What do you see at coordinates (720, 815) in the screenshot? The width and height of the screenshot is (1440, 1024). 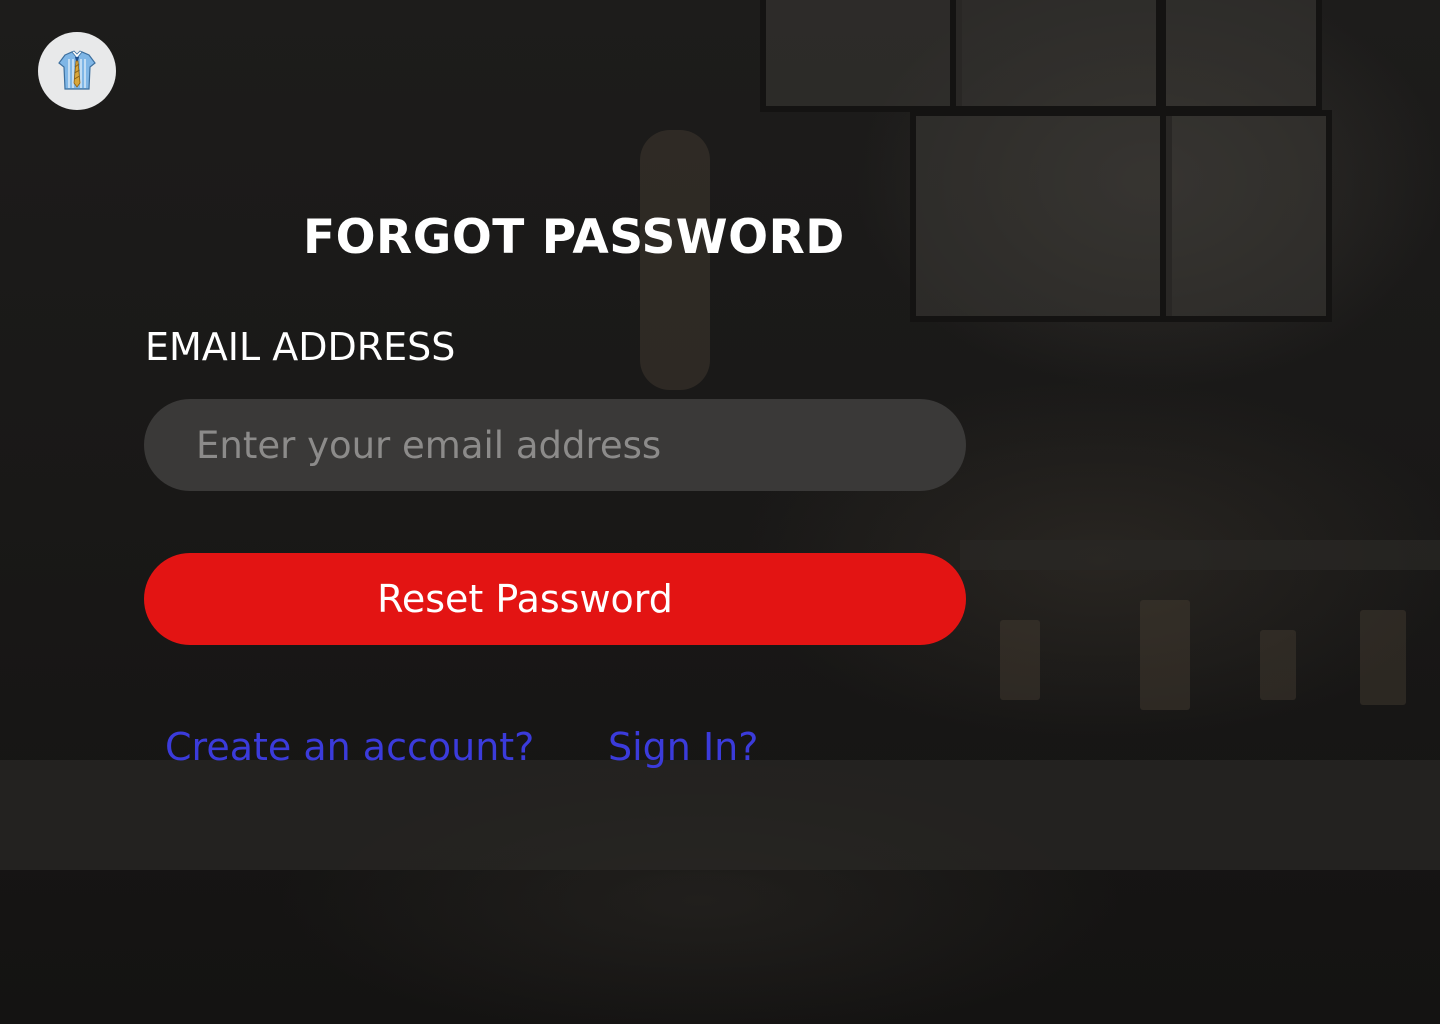 I see `background-table` at bounding box center [720, 815].